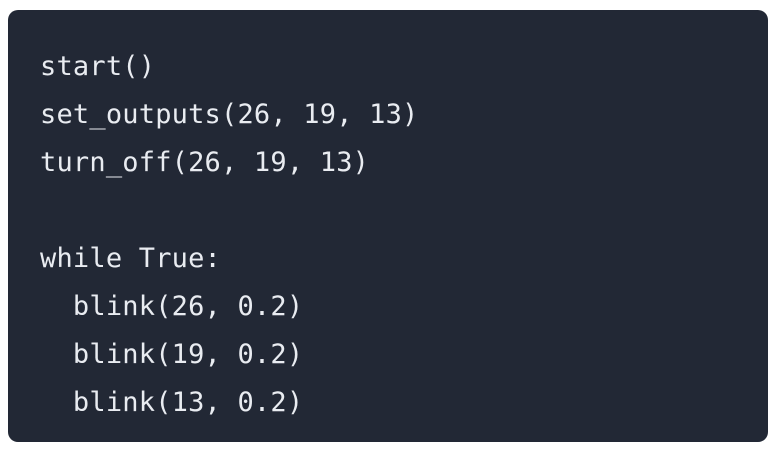 The width and height of the screenshot is (778, 454). I want to click on code-line-start: start(), so click(98, 66).